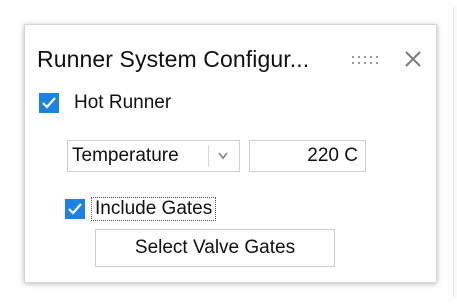 The height and width of the screenshot is (304, 457). Describe the element at coordinates (125, 155) in the screenshot. I see `temperature-select-value: Temperature` at that location.